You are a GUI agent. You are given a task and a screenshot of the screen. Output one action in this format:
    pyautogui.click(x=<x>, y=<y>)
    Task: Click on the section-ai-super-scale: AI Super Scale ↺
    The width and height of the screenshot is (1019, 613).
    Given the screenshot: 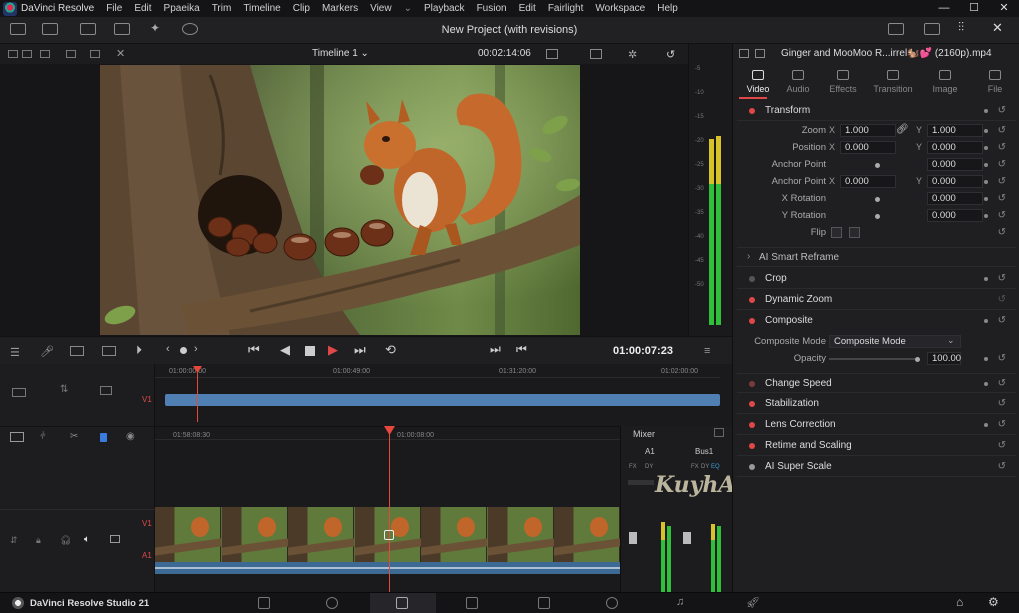 What is the action you would take?
    pyautogui.click(x=876, y=467)
    